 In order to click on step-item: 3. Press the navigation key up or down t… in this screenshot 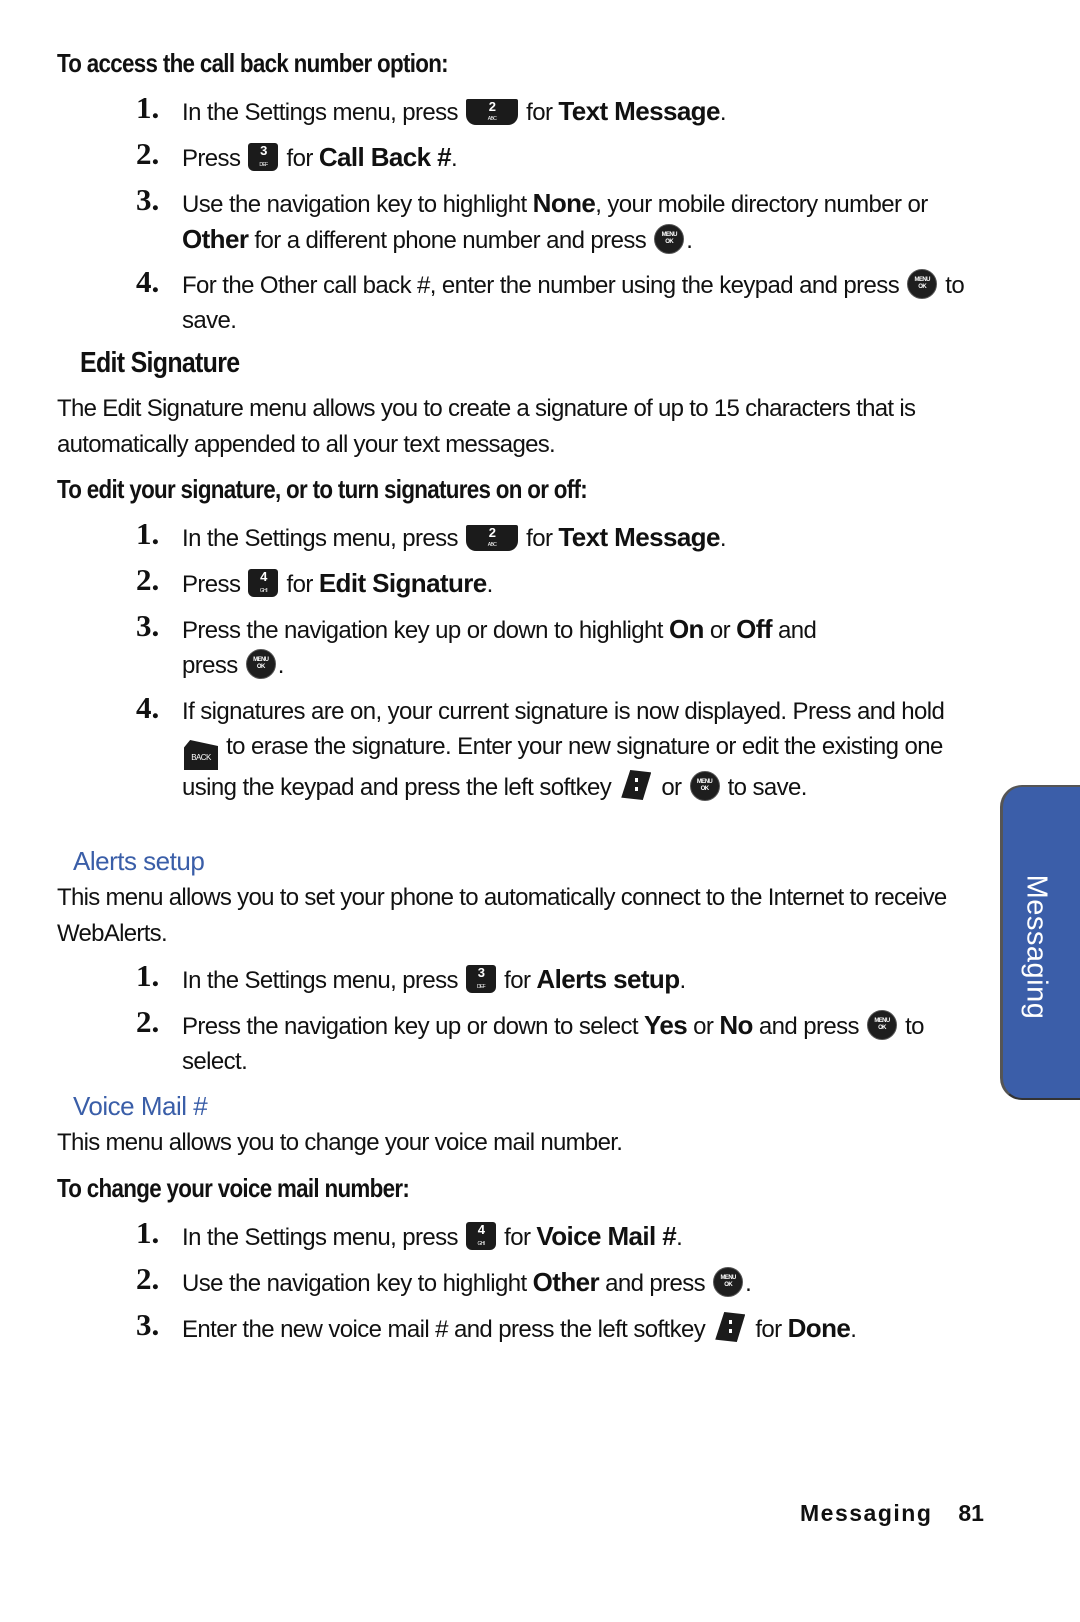, I will do `click(476, 643)`.